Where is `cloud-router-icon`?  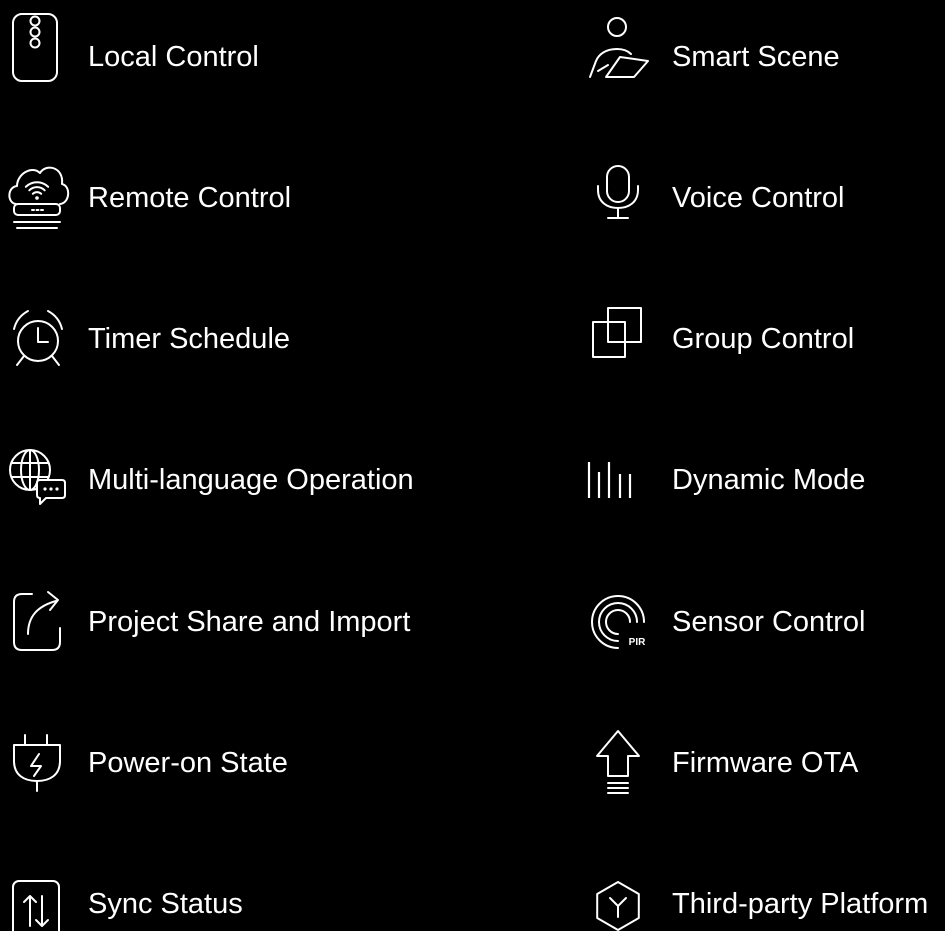
cloud-router-icon is located at coordinates (39, 197).